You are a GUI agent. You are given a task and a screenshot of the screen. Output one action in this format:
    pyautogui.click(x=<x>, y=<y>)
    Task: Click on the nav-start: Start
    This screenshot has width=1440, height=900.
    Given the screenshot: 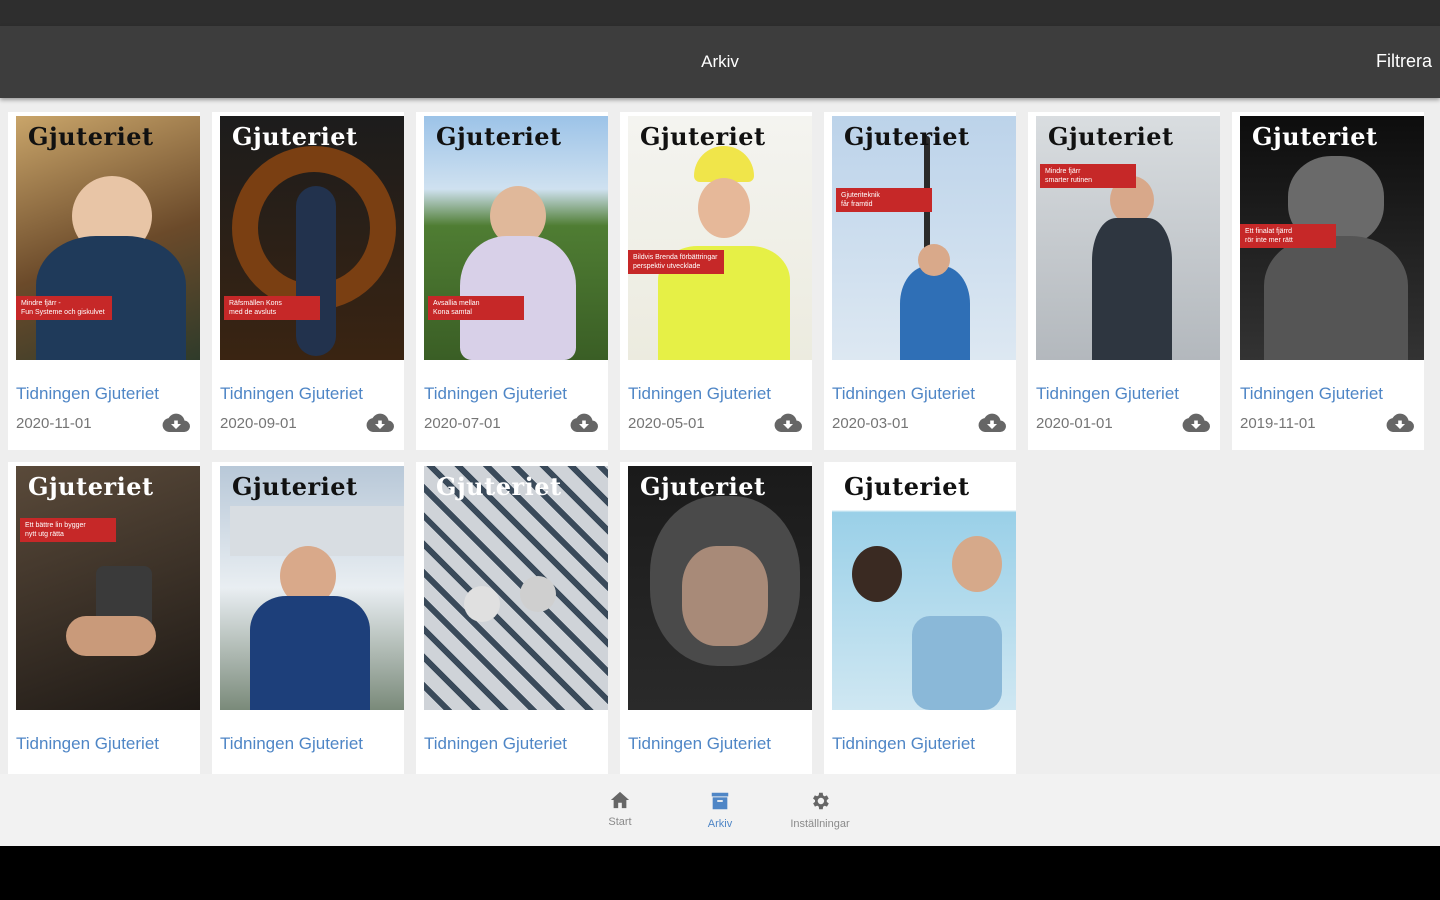 What is the action you would take?
    pyautogui.click(x=620, y=809)
    